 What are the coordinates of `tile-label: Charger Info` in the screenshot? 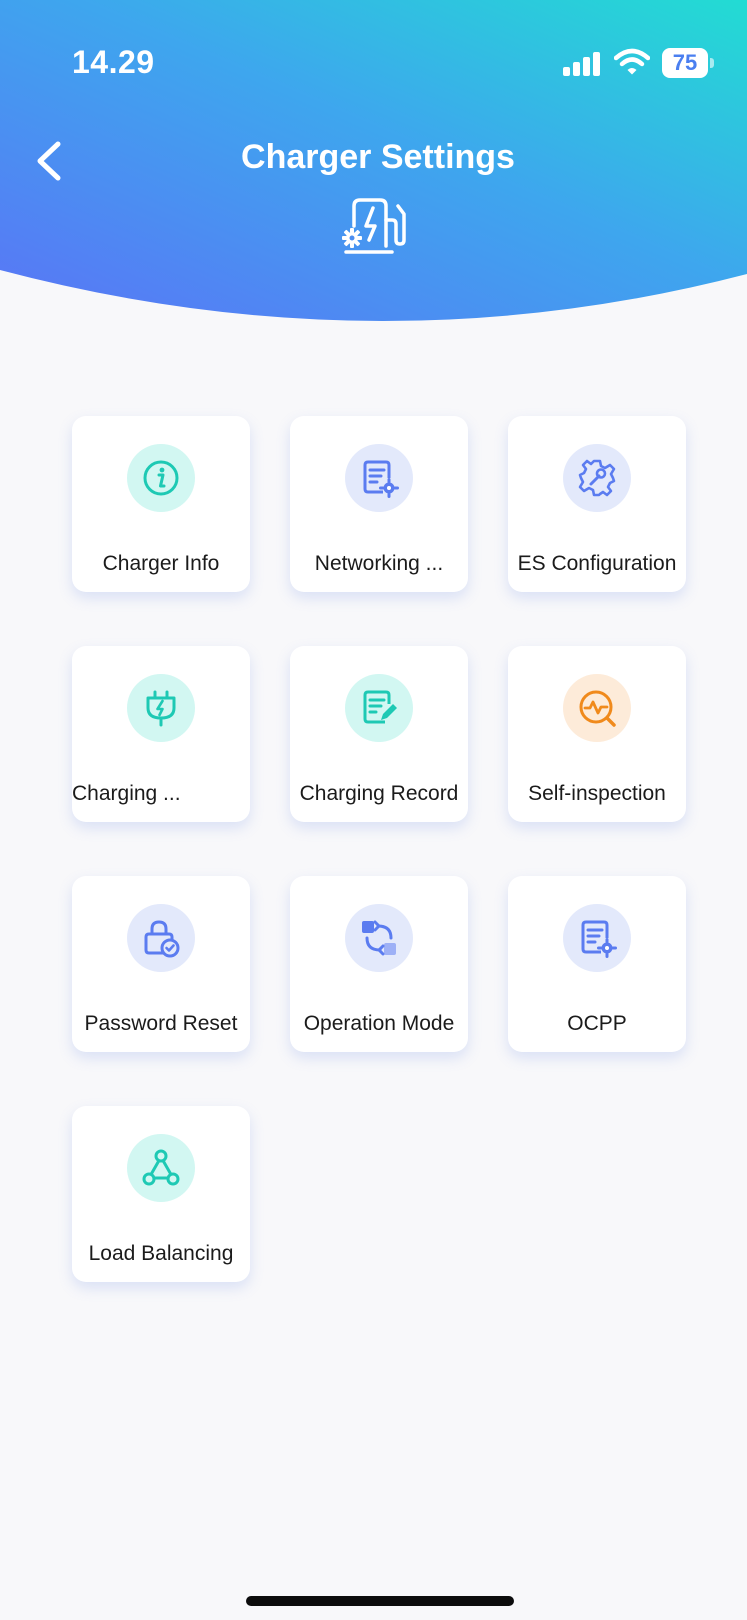 It's located at (161, 563).